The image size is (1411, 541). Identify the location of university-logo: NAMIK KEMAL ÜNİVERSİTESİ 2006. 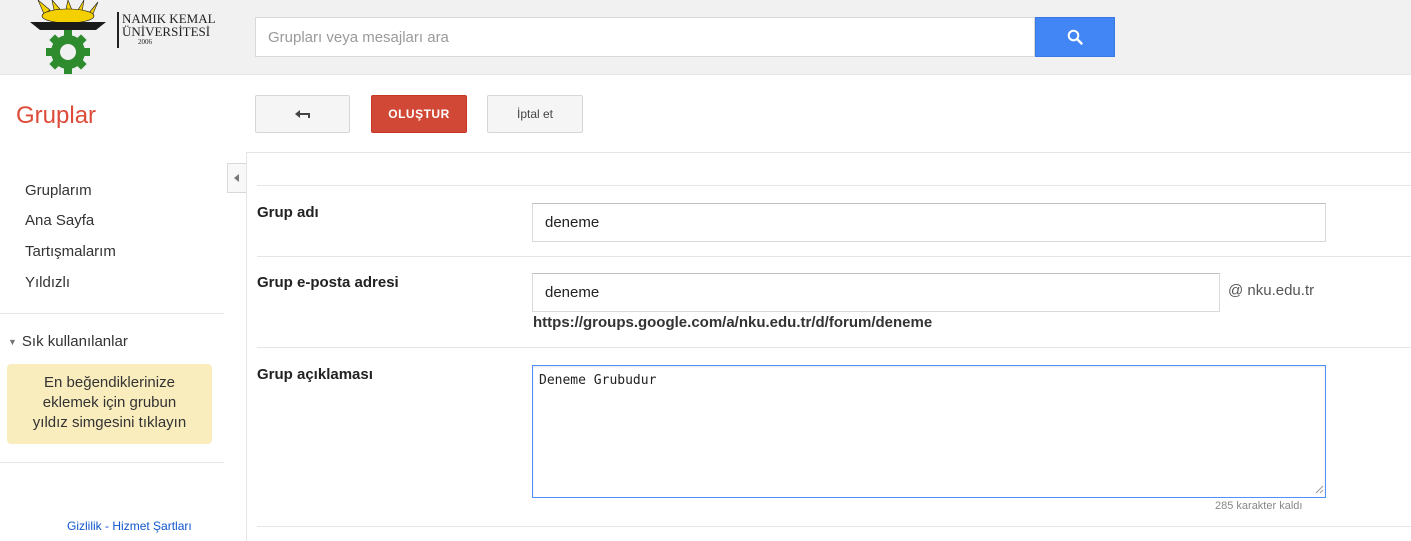
(122, 37).